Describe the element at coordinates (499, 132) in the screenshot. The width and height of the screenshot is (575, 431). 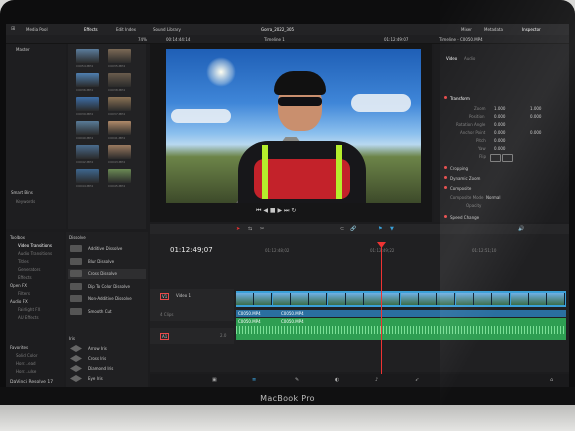
I see `anchor-x-value: 0.000` at that location.